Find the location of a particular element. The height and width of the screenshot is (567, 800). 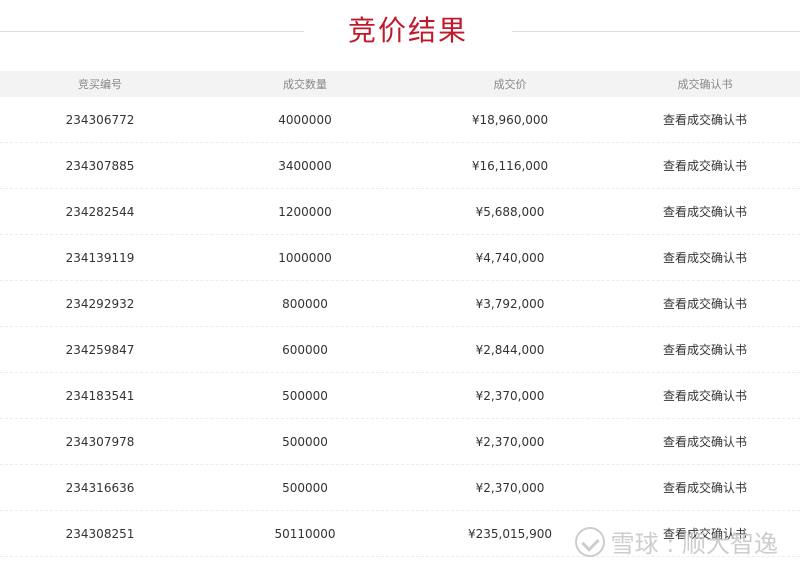

cell-quantity: 600000 is located at coordinates (305, 349).